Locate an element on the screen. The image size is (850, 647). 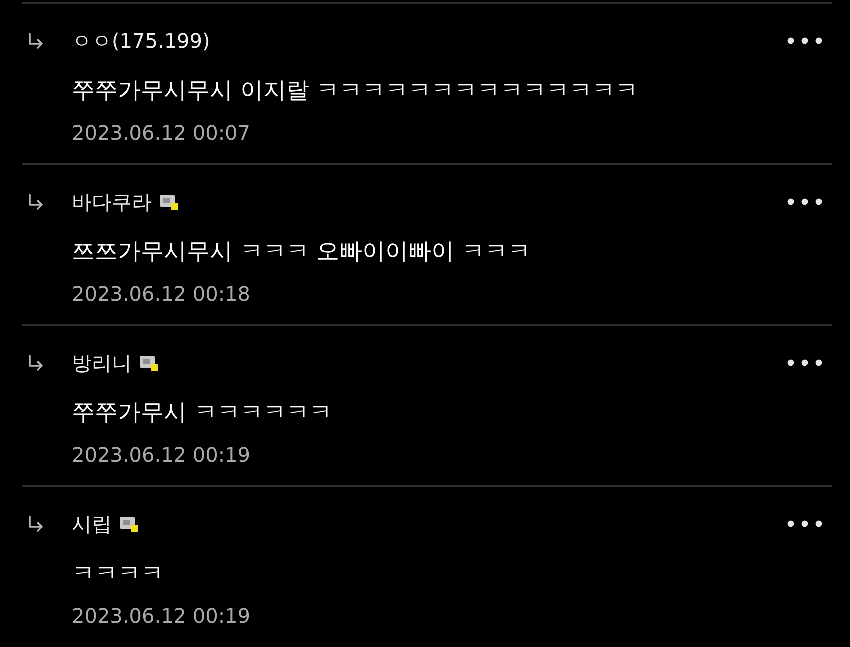
comment-date: 2023.06.12 00:18 is located at coordinates (161, 294).